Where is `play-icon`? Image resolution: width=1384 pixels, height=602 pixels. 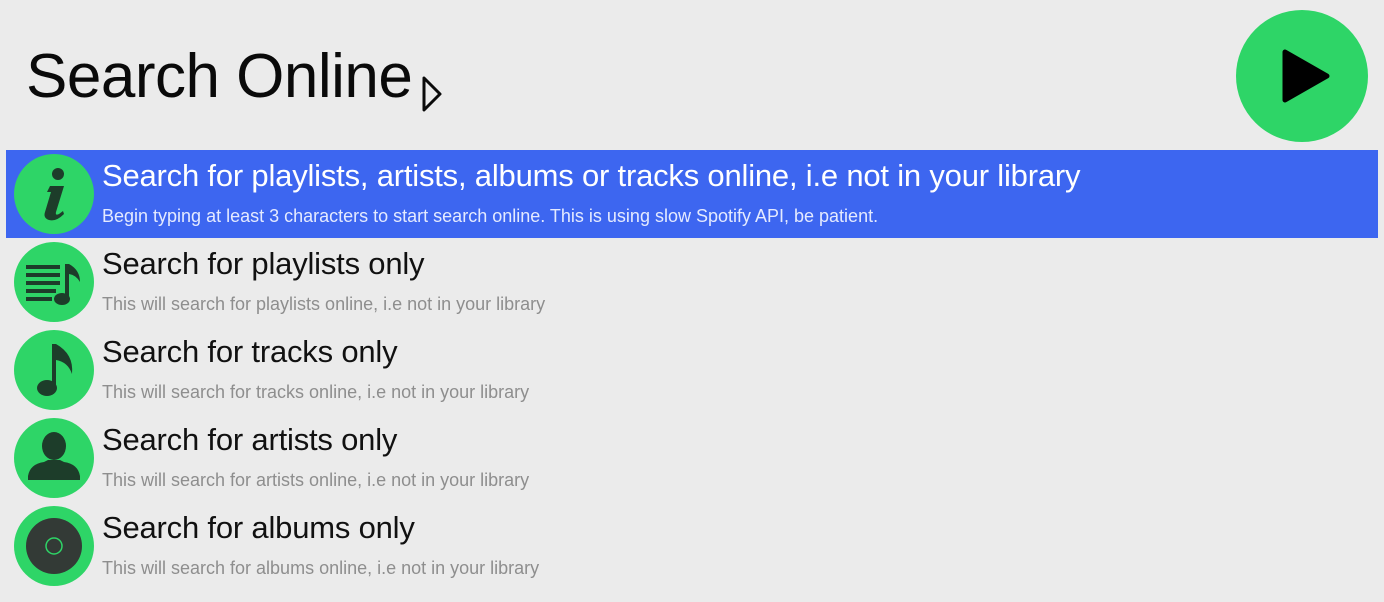
play-icon is located at coordinates (1306, 76).